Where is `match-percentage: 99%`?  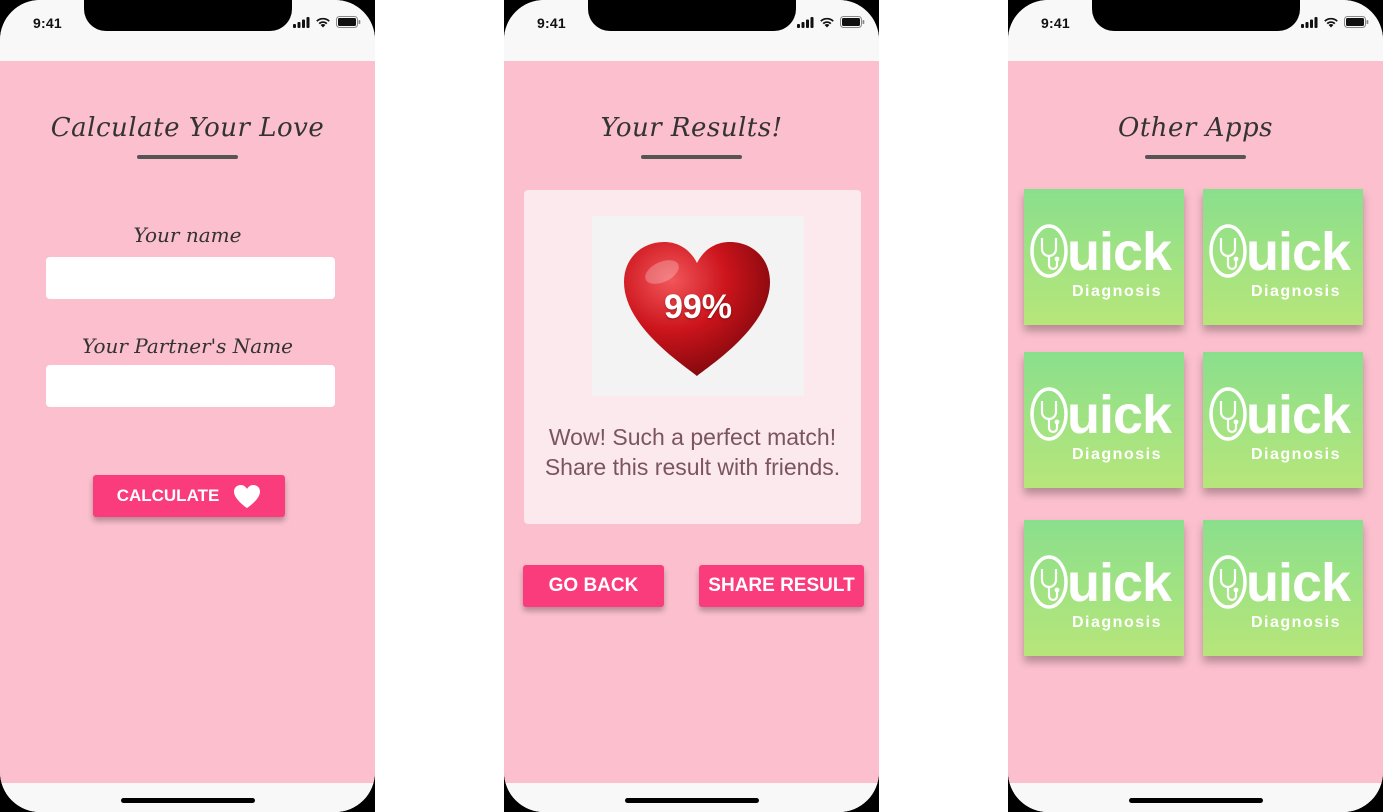
match-percentage: 99% is located at coordinates (698, 307).